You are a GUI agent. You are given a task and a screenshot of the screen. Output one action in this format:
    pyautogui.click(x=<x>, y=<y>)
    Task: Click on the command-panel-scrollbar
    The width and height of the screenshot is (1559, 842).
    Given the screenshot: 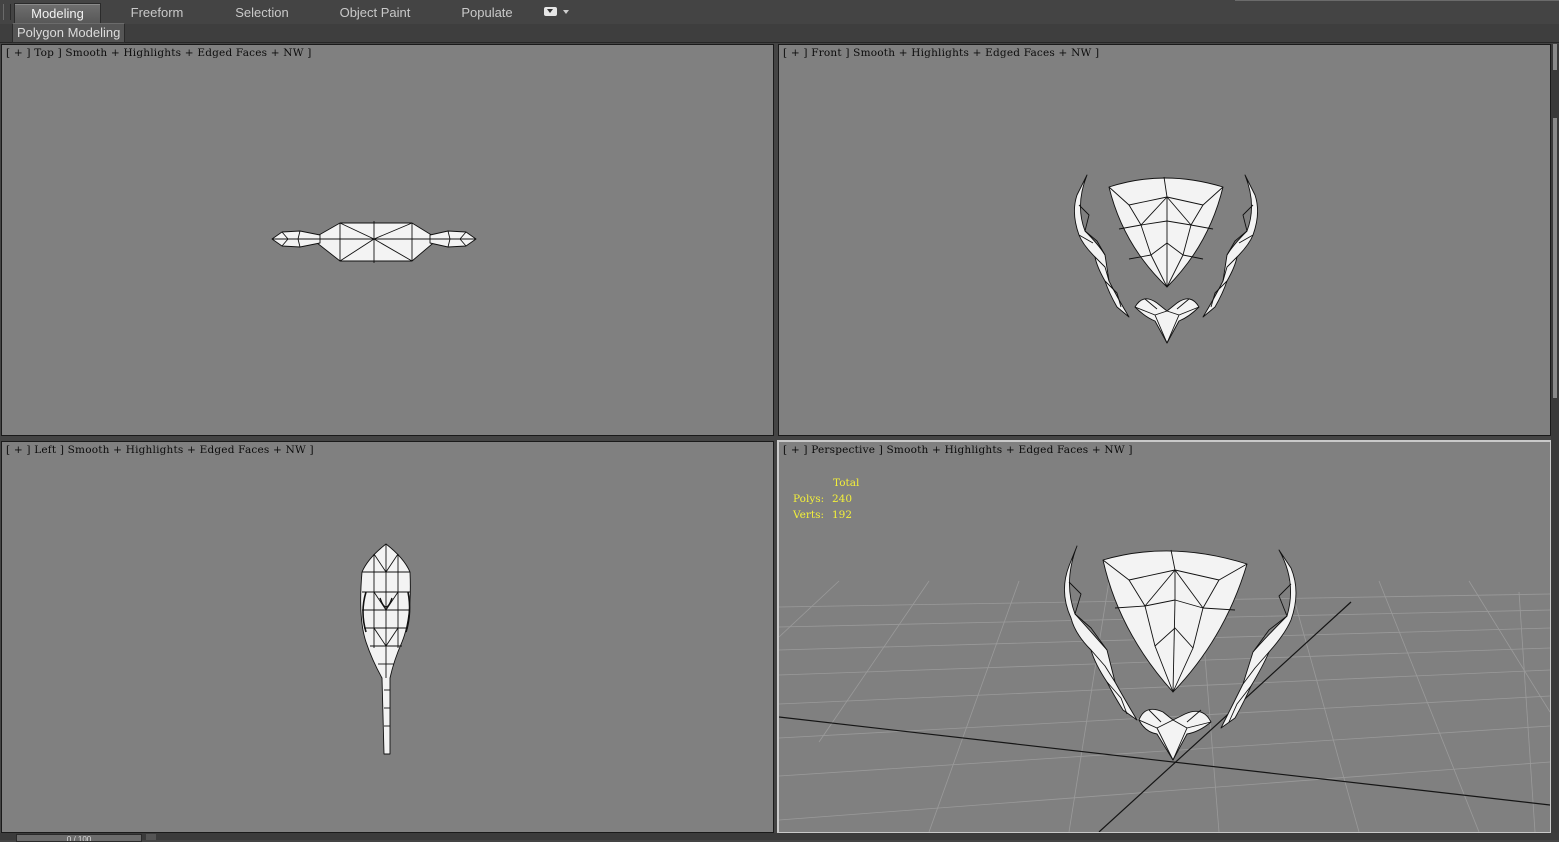 What is the action you would take?
    pyautogui.click(x=1555, y=440)
    